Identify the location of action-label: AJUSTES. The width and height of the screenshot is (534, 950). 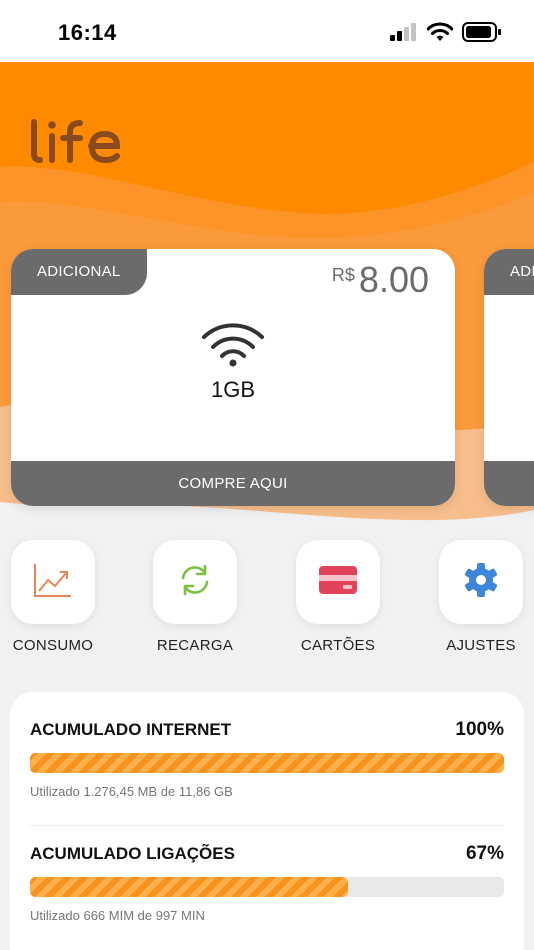
(481, 645).